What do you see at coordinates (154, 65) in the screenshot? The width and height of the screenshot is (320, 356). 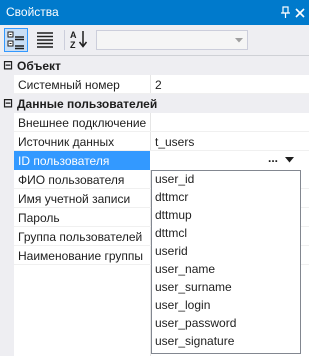 I see `category-object: ⊟ Объект` at bounding box center [154, 65].